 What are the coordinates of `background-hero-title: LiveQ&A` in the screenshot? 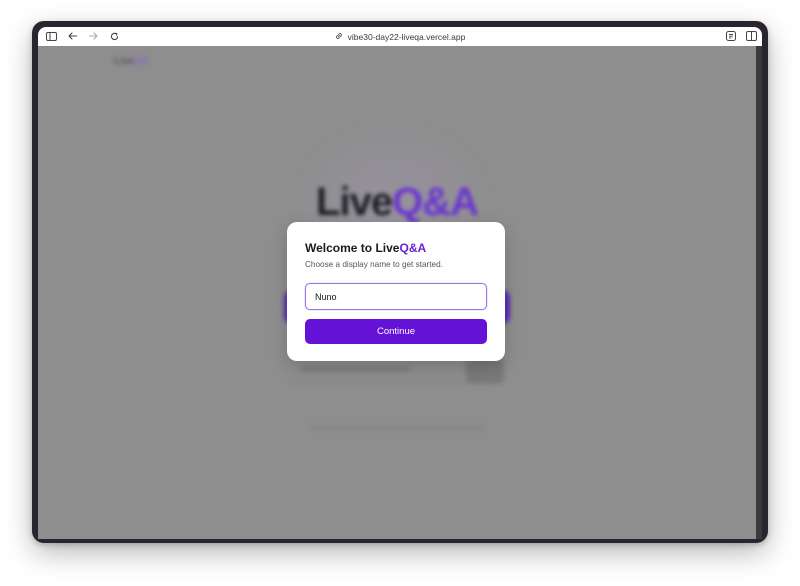 It's located at (397, 202).